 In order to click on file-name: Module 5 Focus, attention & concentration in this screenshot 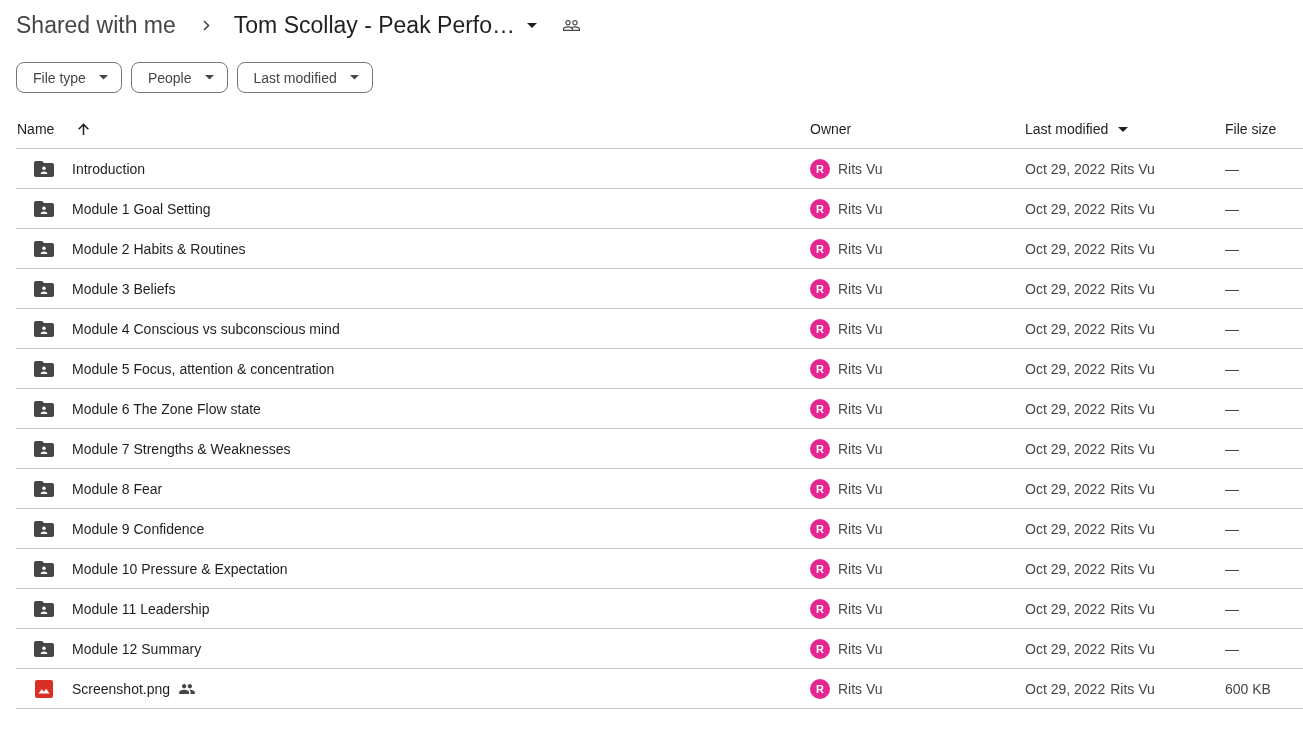, I will do `click(203, 368)`.